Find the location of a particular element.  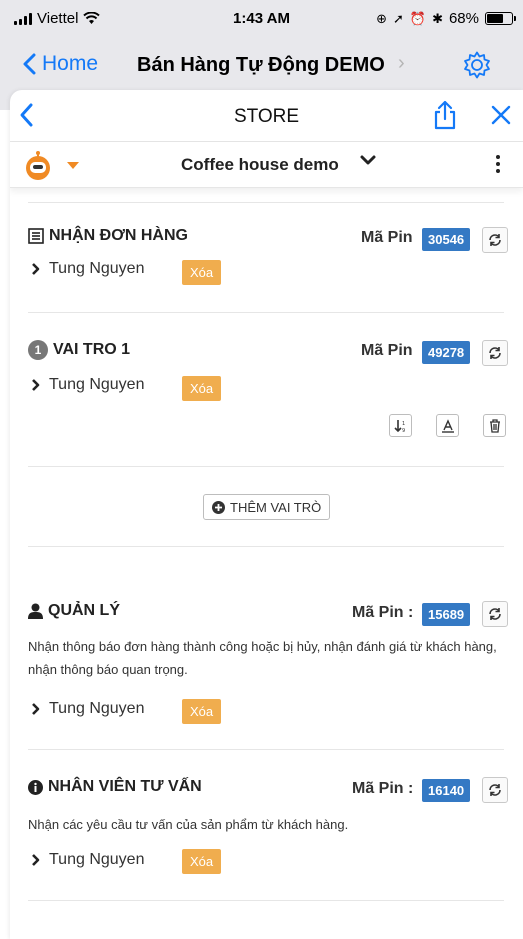

role-number-badge: 1 is located at coordinates (38, 350).